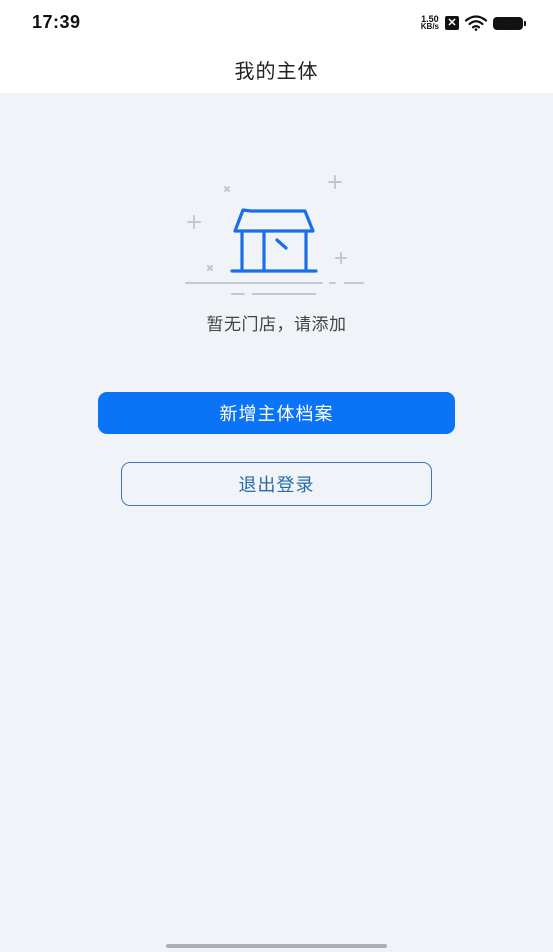 The image size is (553, 952). I want to click on add-entity-button-label: 新增主体档案, so click(276, 414).